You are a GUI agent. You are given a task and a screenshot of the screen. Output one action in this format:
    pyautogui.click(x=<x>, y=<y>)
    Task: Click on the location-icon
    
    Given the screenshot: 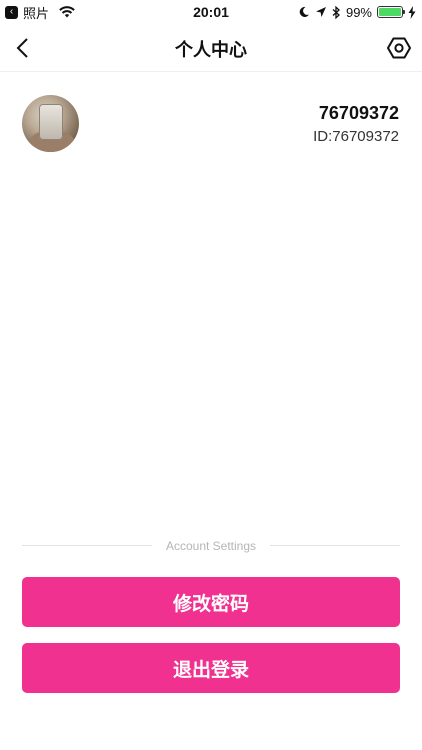 What is the action you would take?
    pyautogui.click(x=320, y=12)
    